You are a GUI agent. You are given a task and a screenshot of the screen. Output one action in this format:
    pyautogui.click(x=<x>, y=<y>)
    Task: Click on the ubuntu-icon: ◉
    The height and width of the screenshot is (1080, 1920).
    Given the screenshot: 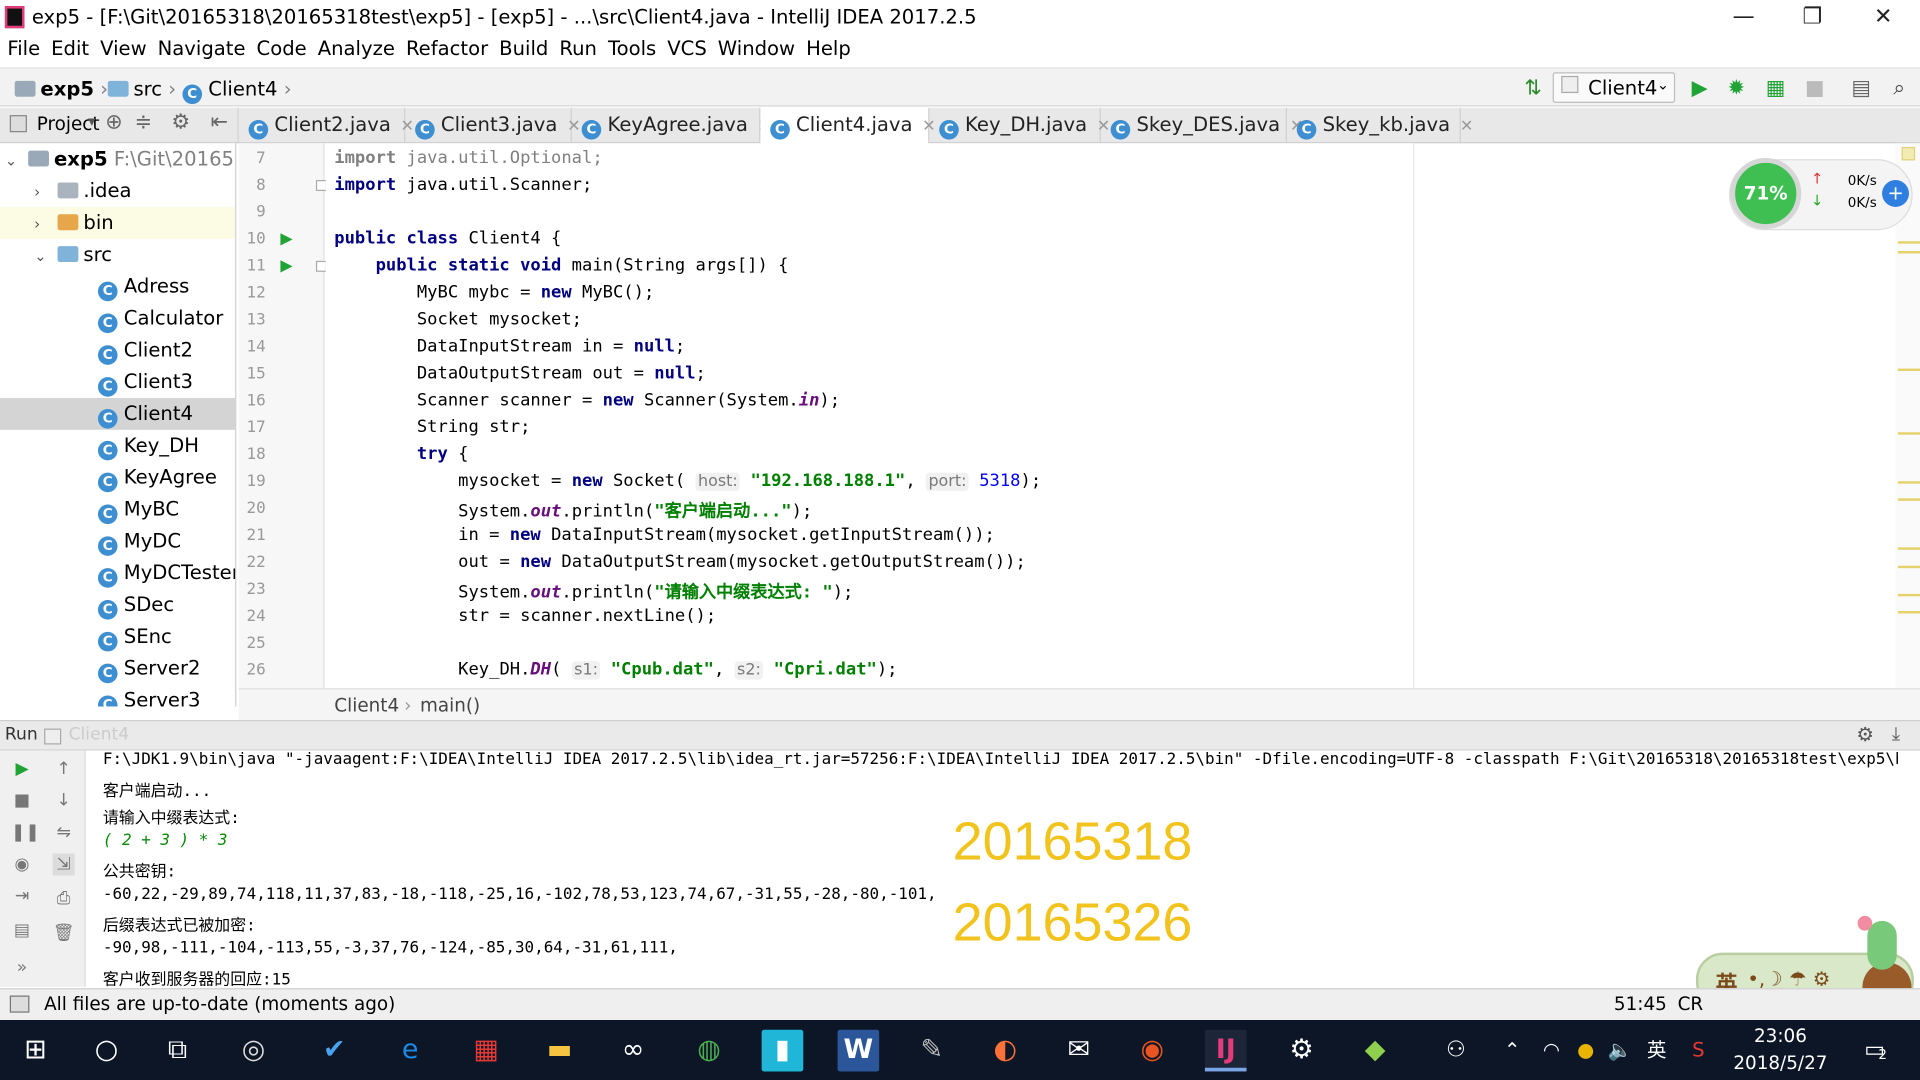 What is the action you would take?
    pyautogui.click(x=1152, y=1051)
    